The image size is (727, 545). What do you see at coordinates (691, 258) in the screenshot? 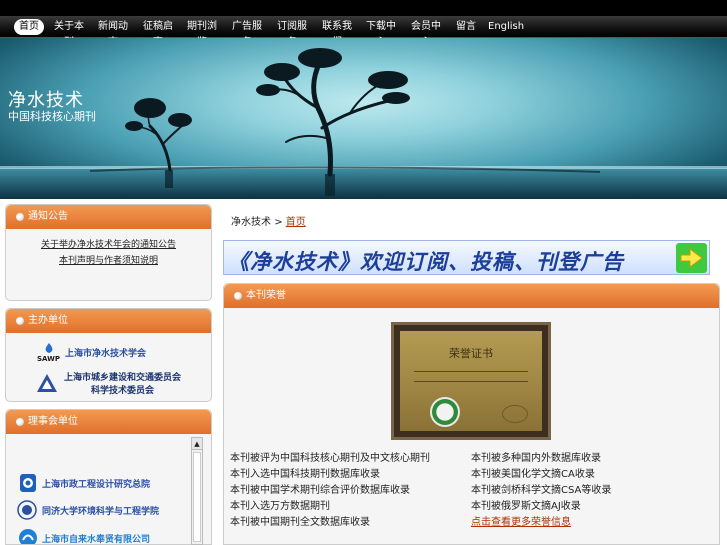
I see `promo-arrow-icon` at bounding box center [691, 258].